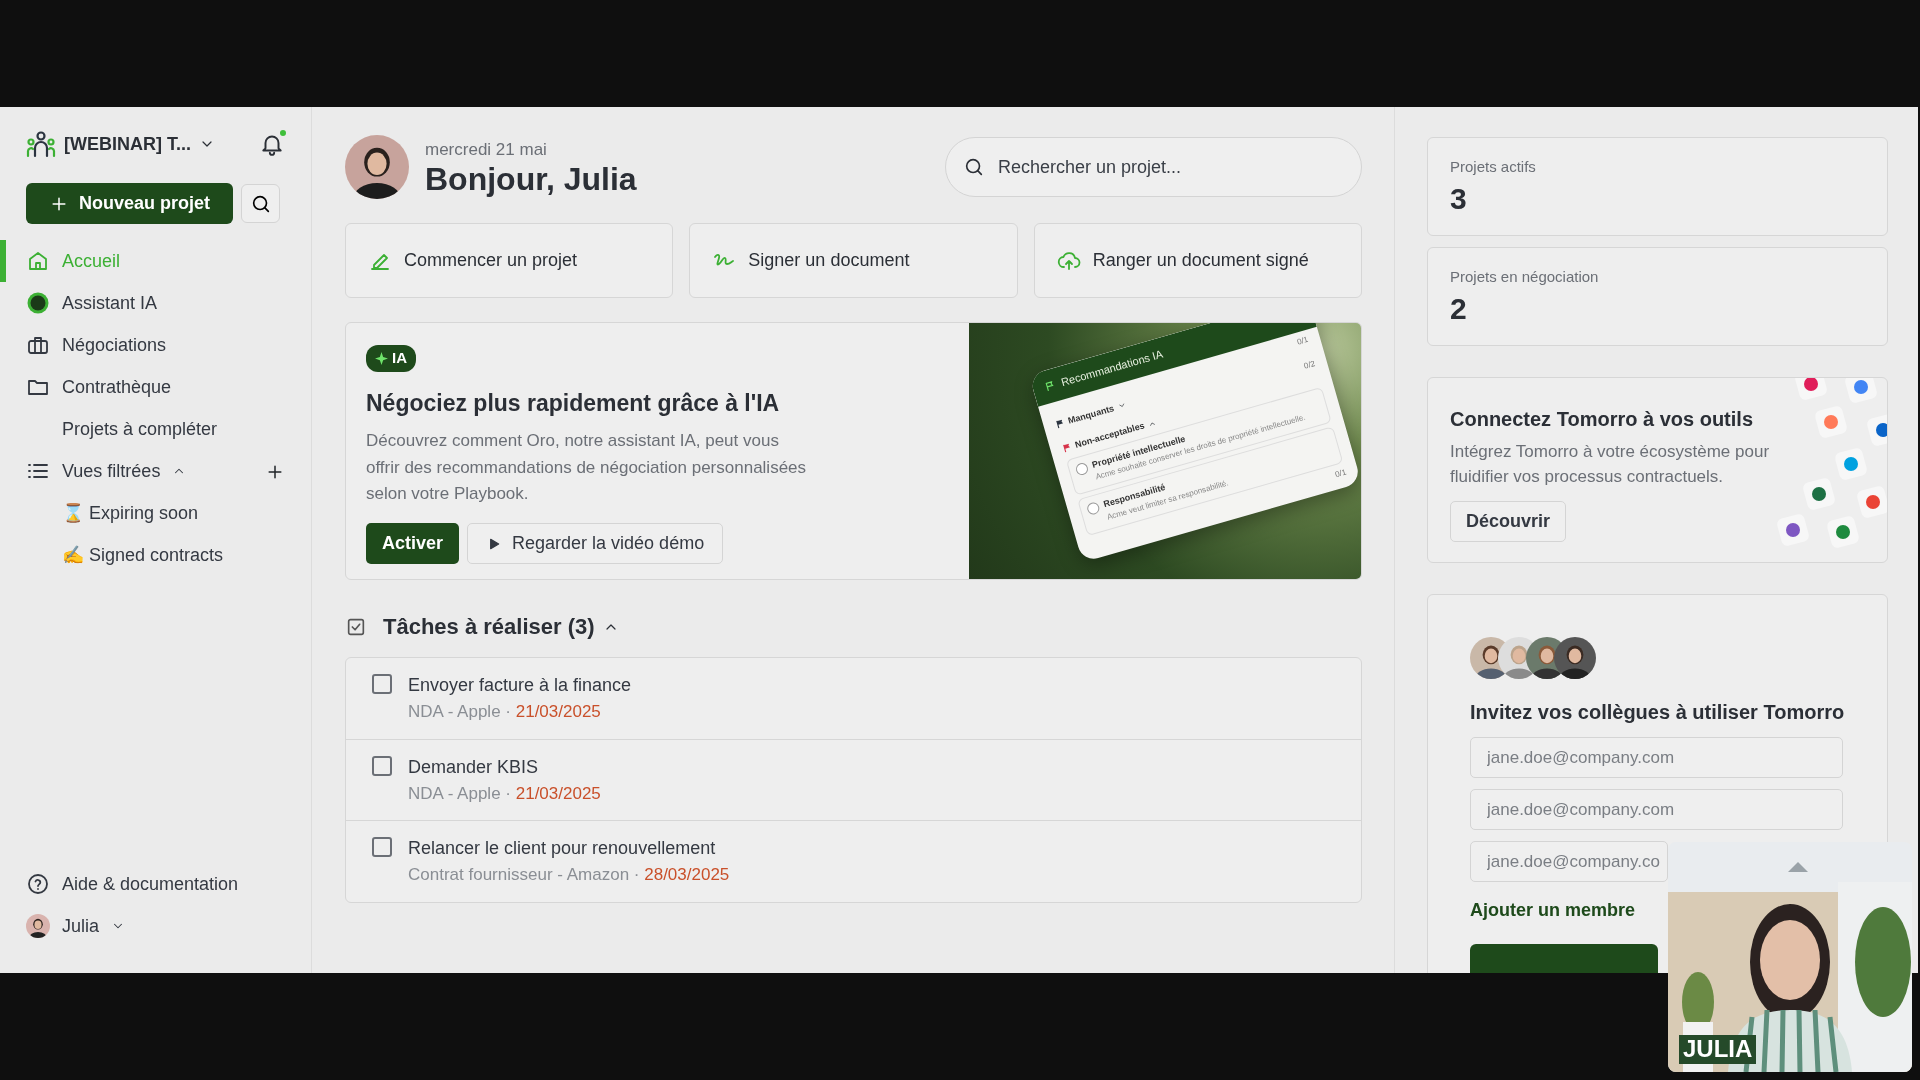 This screenshot has height=1080, width=1920. I want to click on help-icon, so click(38, 884).